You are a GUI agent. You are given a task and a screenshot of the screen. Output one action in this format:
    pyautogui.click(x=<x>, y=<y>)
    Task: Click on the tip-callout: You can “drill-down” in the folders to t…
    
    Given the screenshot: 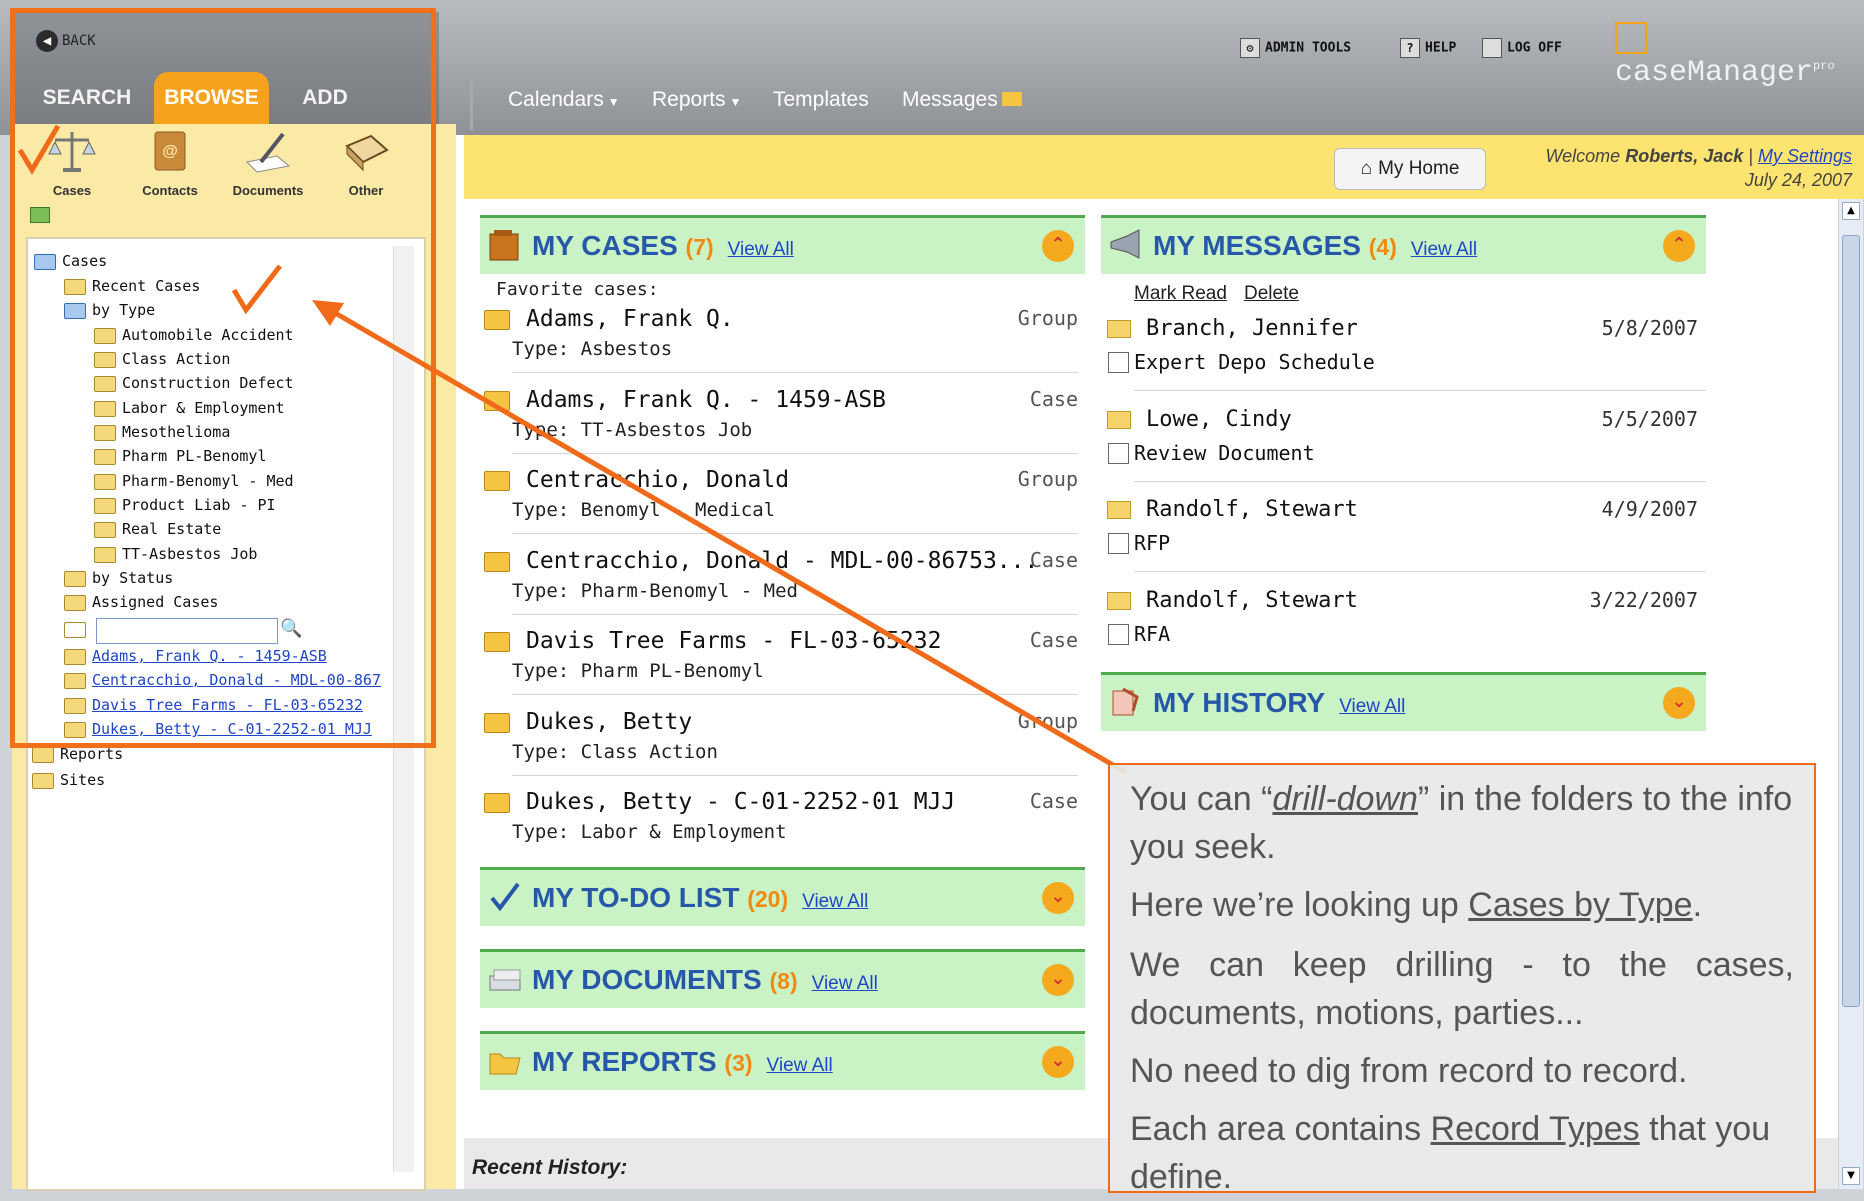 What is the action you would take?
    pyautogui.click(x=1462, y=979)
    